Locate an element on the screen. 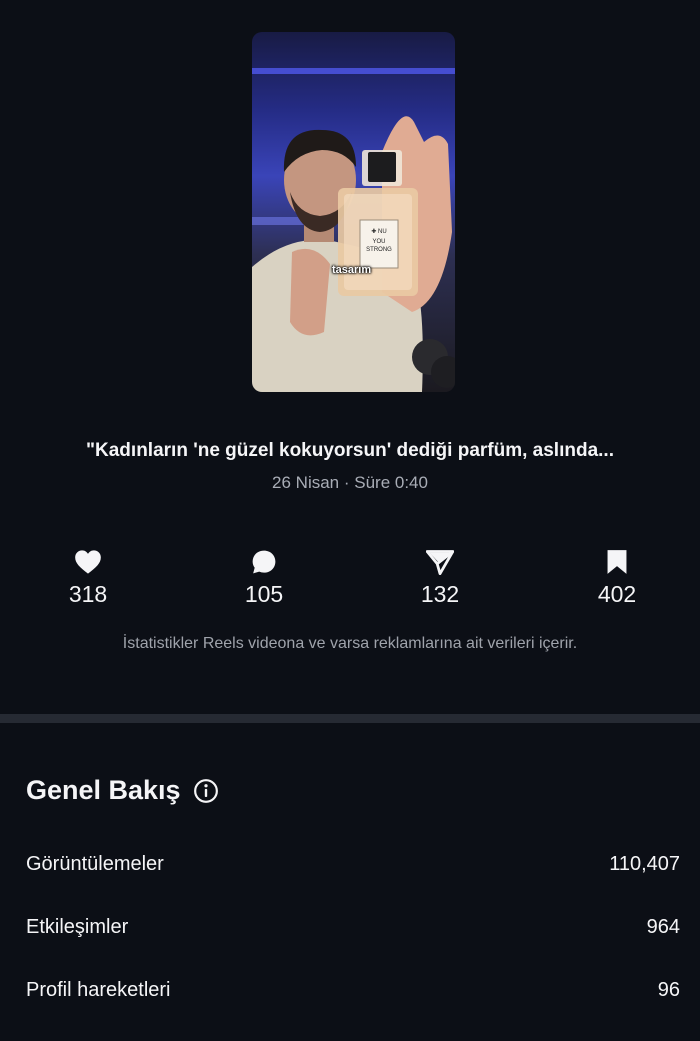 The image size is (700, 1041). likes-count: 318 is located at coordinates (88, 594).